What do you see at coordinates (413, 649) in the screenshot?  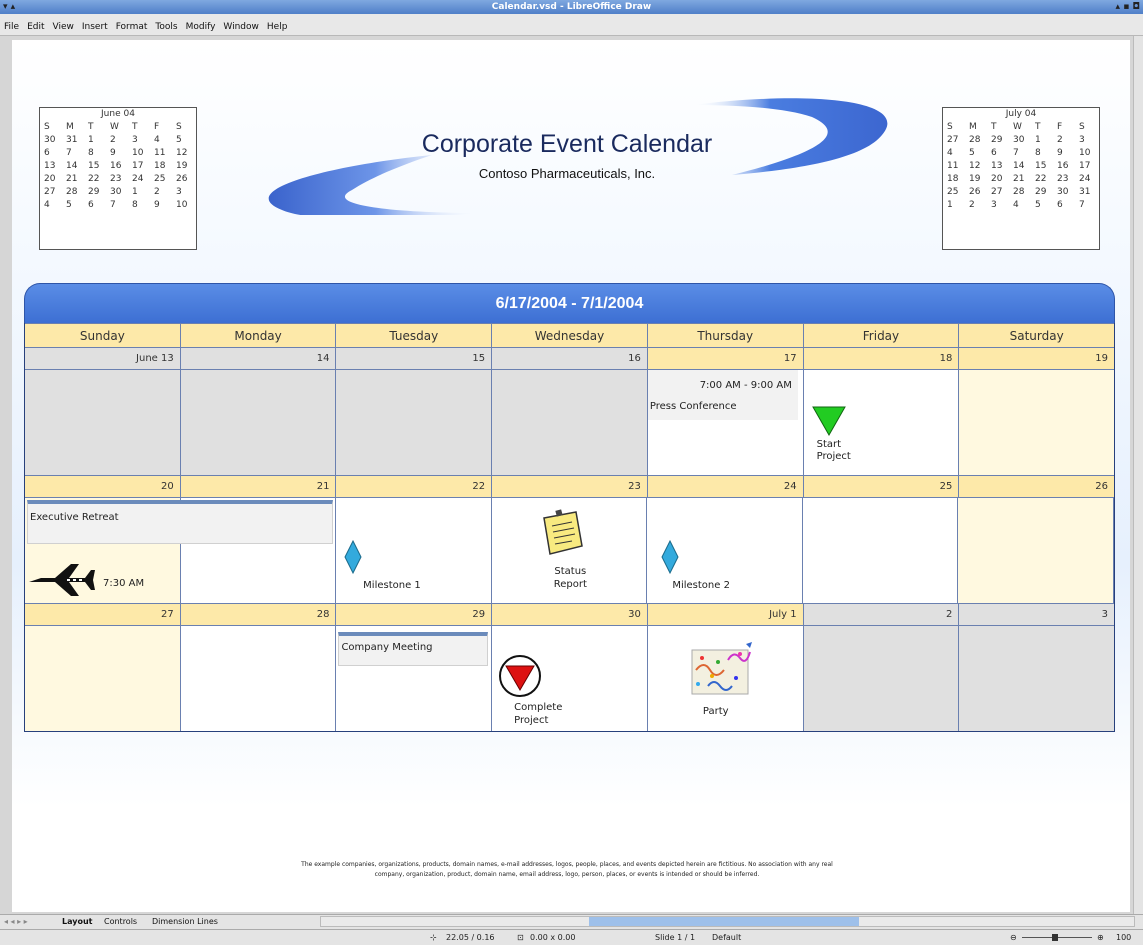 I see `company-meeting-event: Company Meeting` at bounding box center [413, 649].